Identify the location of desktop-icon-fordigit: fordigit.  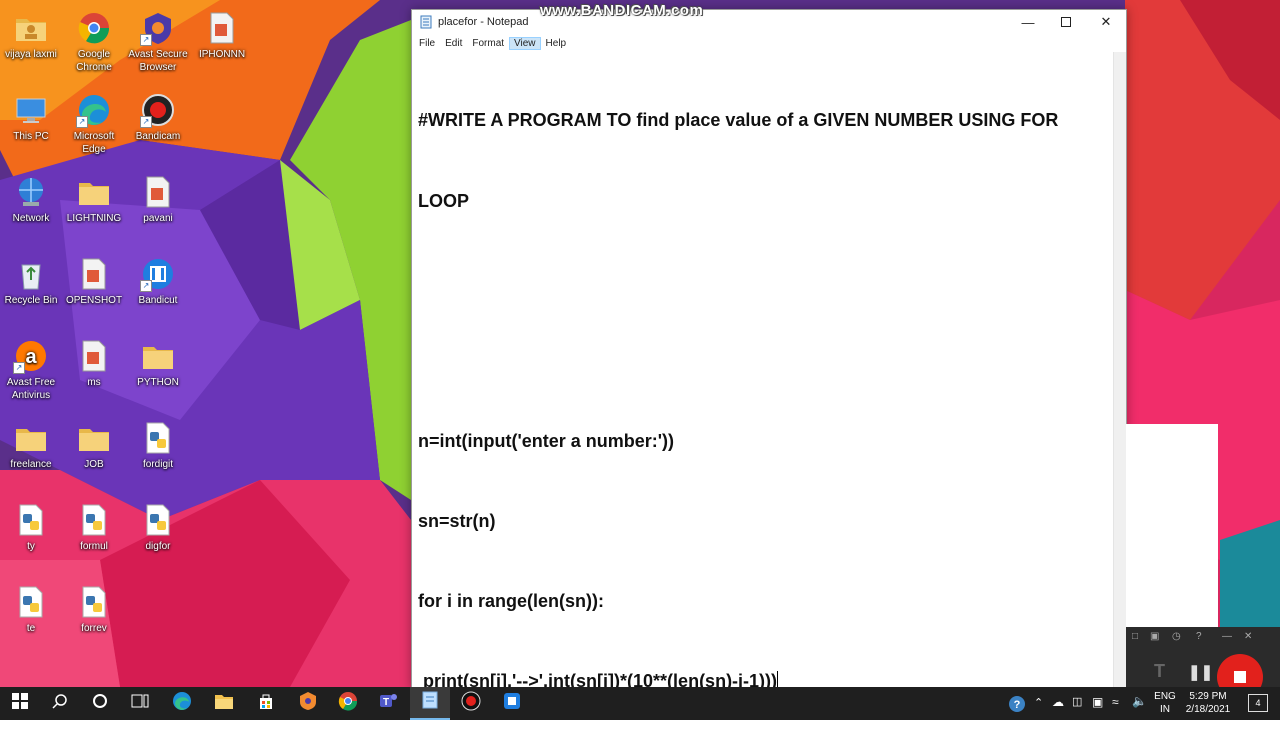
(158, 445).